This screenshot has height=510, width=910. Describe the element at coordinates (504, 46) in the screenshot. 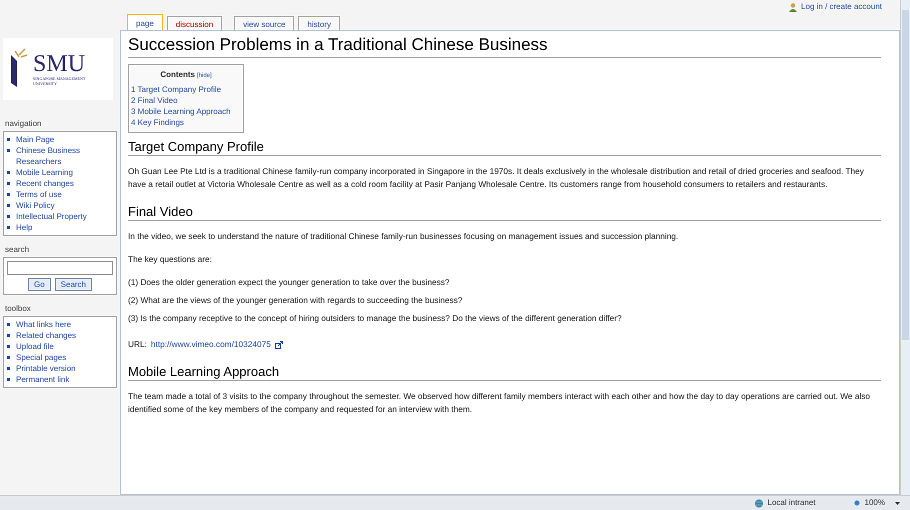

I see `page-title: Succession Problems in a Traditional Chinese Business` at that location.